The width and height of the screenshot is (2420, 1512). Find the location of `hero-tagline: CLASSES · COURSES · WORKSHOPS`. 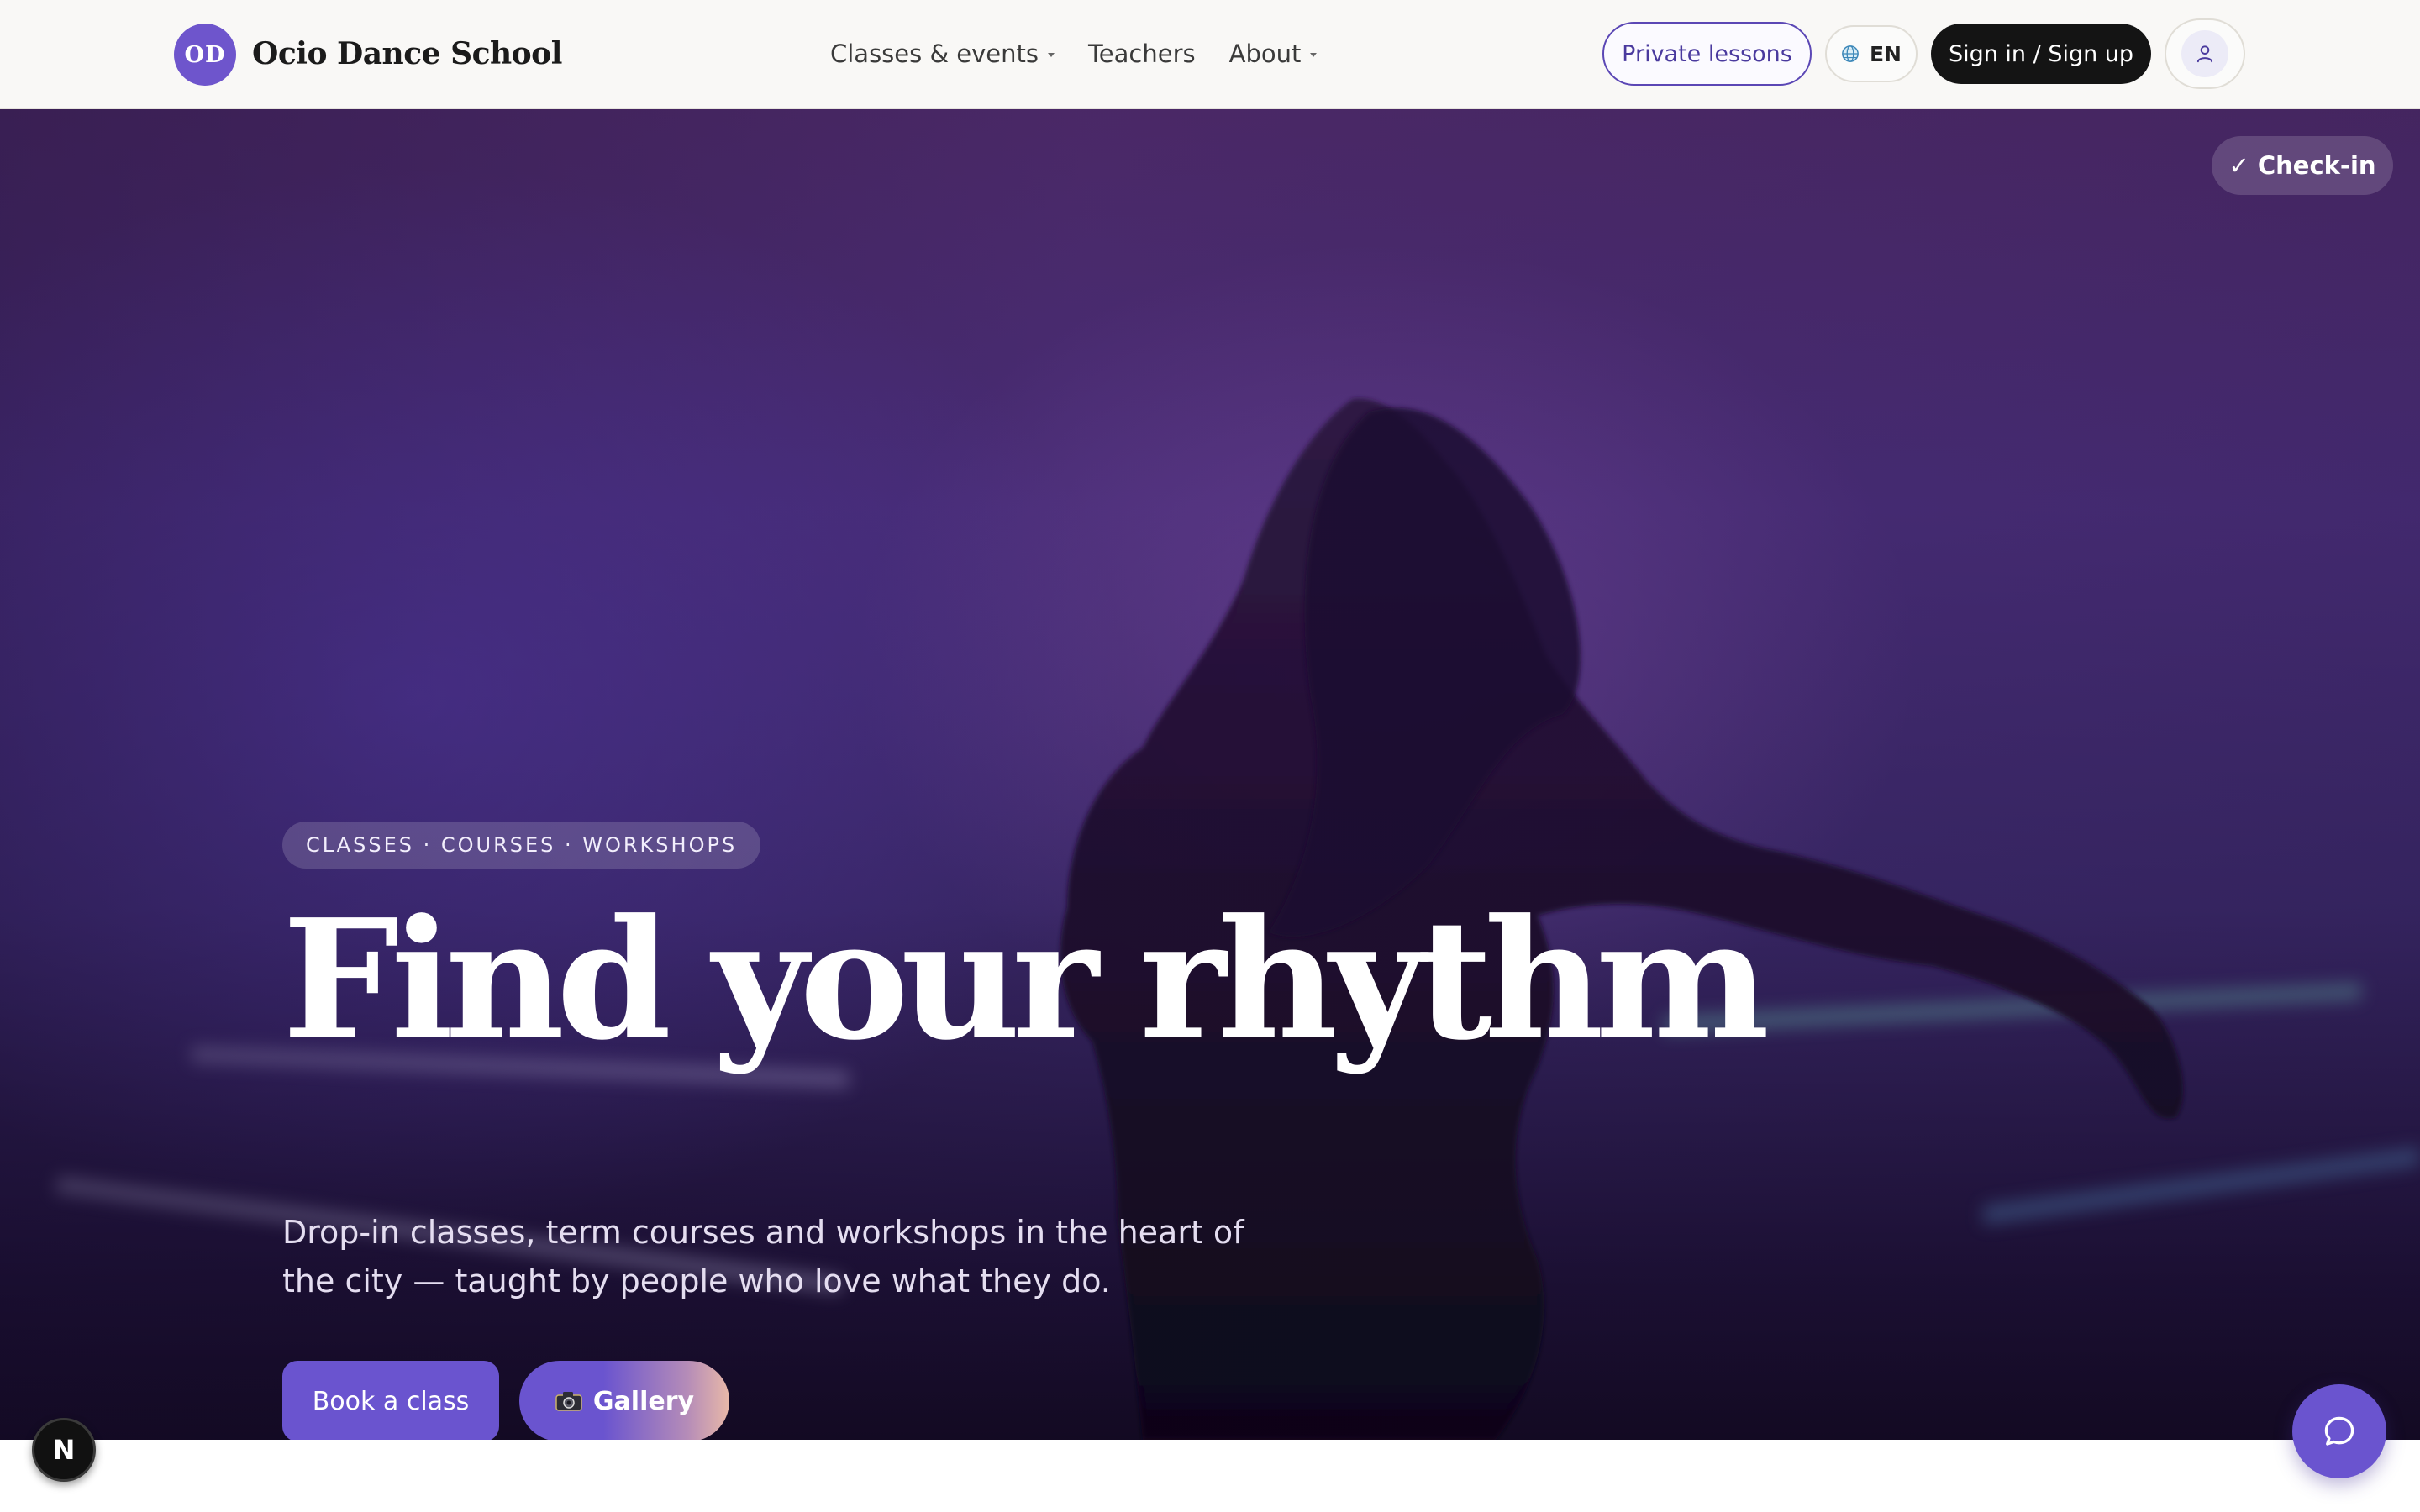

hero-tagline: CLASSES · COURSES · WORKSHOPS is located at coordinates (522, 845).